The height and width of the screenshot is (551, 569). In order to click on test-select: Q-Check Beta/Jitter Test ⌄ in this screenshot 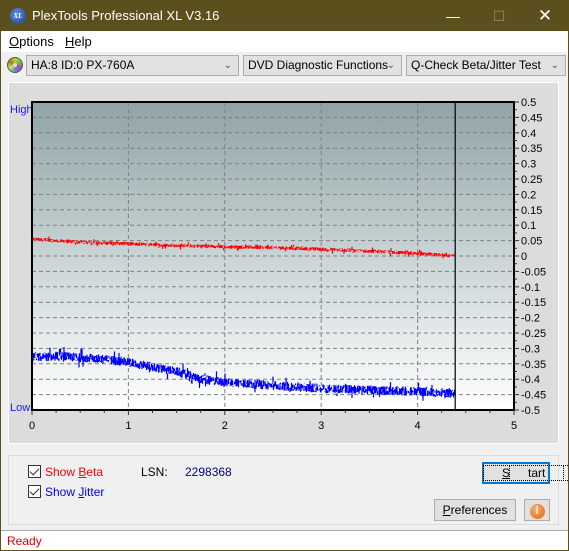, I will do `click(486, 65)`.